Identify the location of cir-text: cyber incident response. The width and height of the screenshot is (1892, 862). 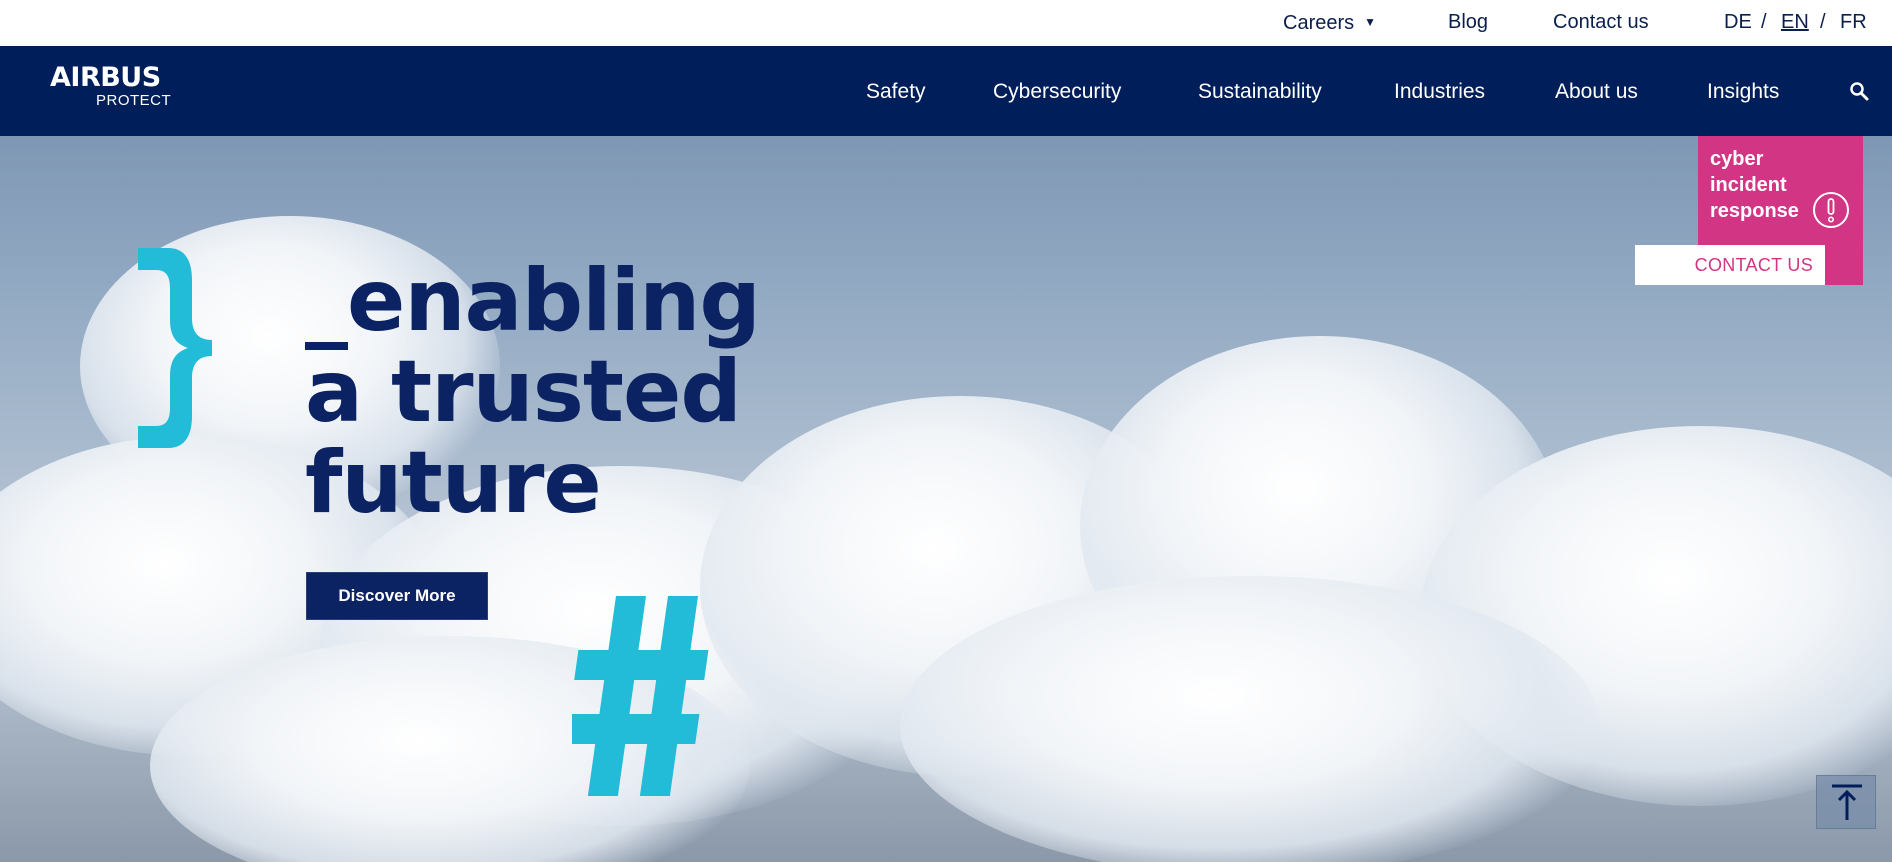
(1754, 185).